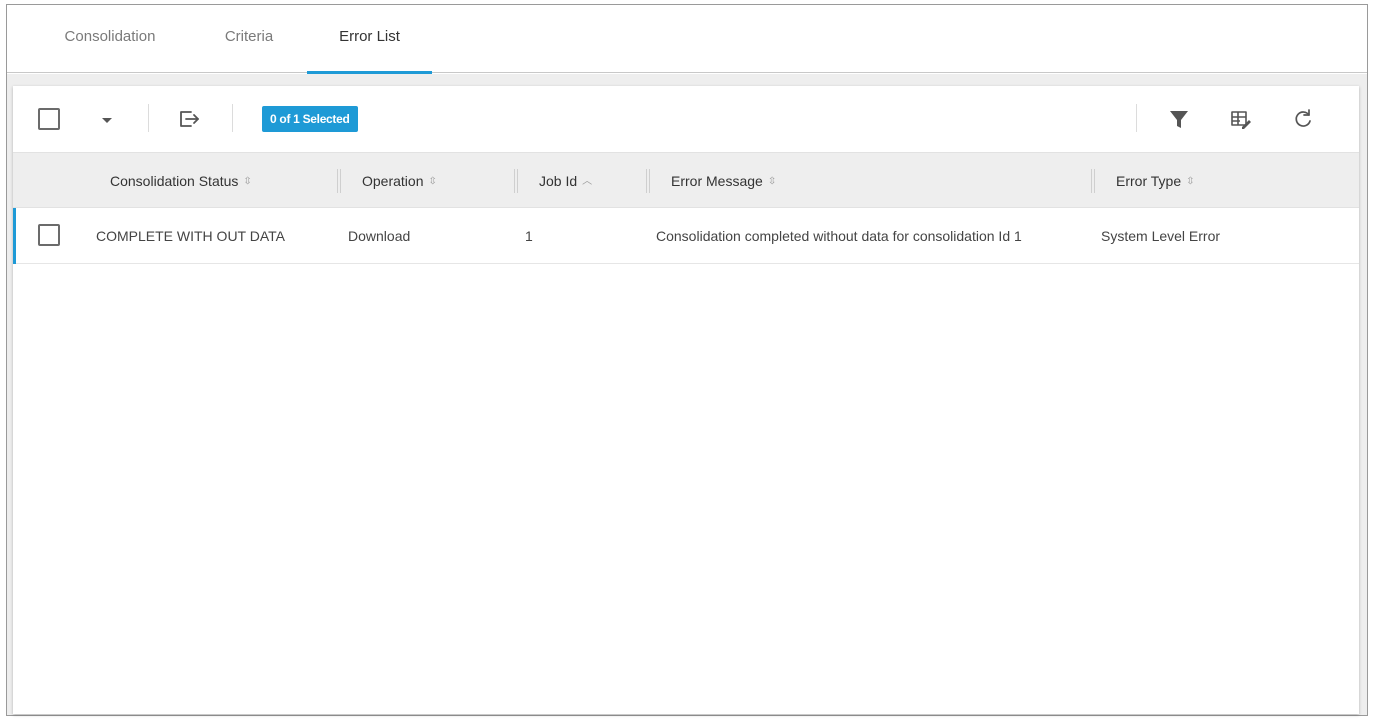 This screenshot has width=1375, height=720. What do you see at coordinates (1161, 236) in the screenshot?
I see `cell-error-type: System Level Error` at bounding box center [1161, 236].